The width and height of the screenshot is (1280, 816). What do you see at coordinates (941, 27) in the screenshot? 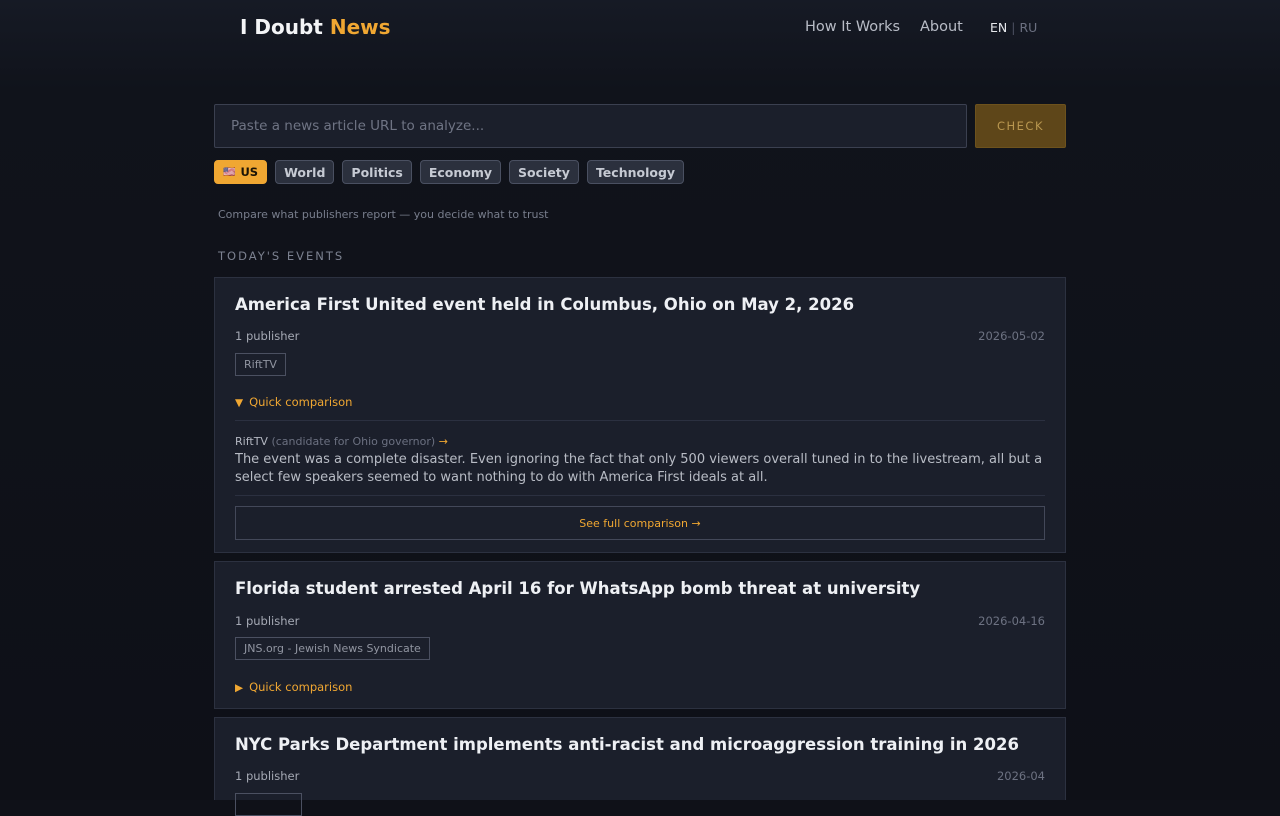
I see `nav-about: About` at bounding box center [941, 27].